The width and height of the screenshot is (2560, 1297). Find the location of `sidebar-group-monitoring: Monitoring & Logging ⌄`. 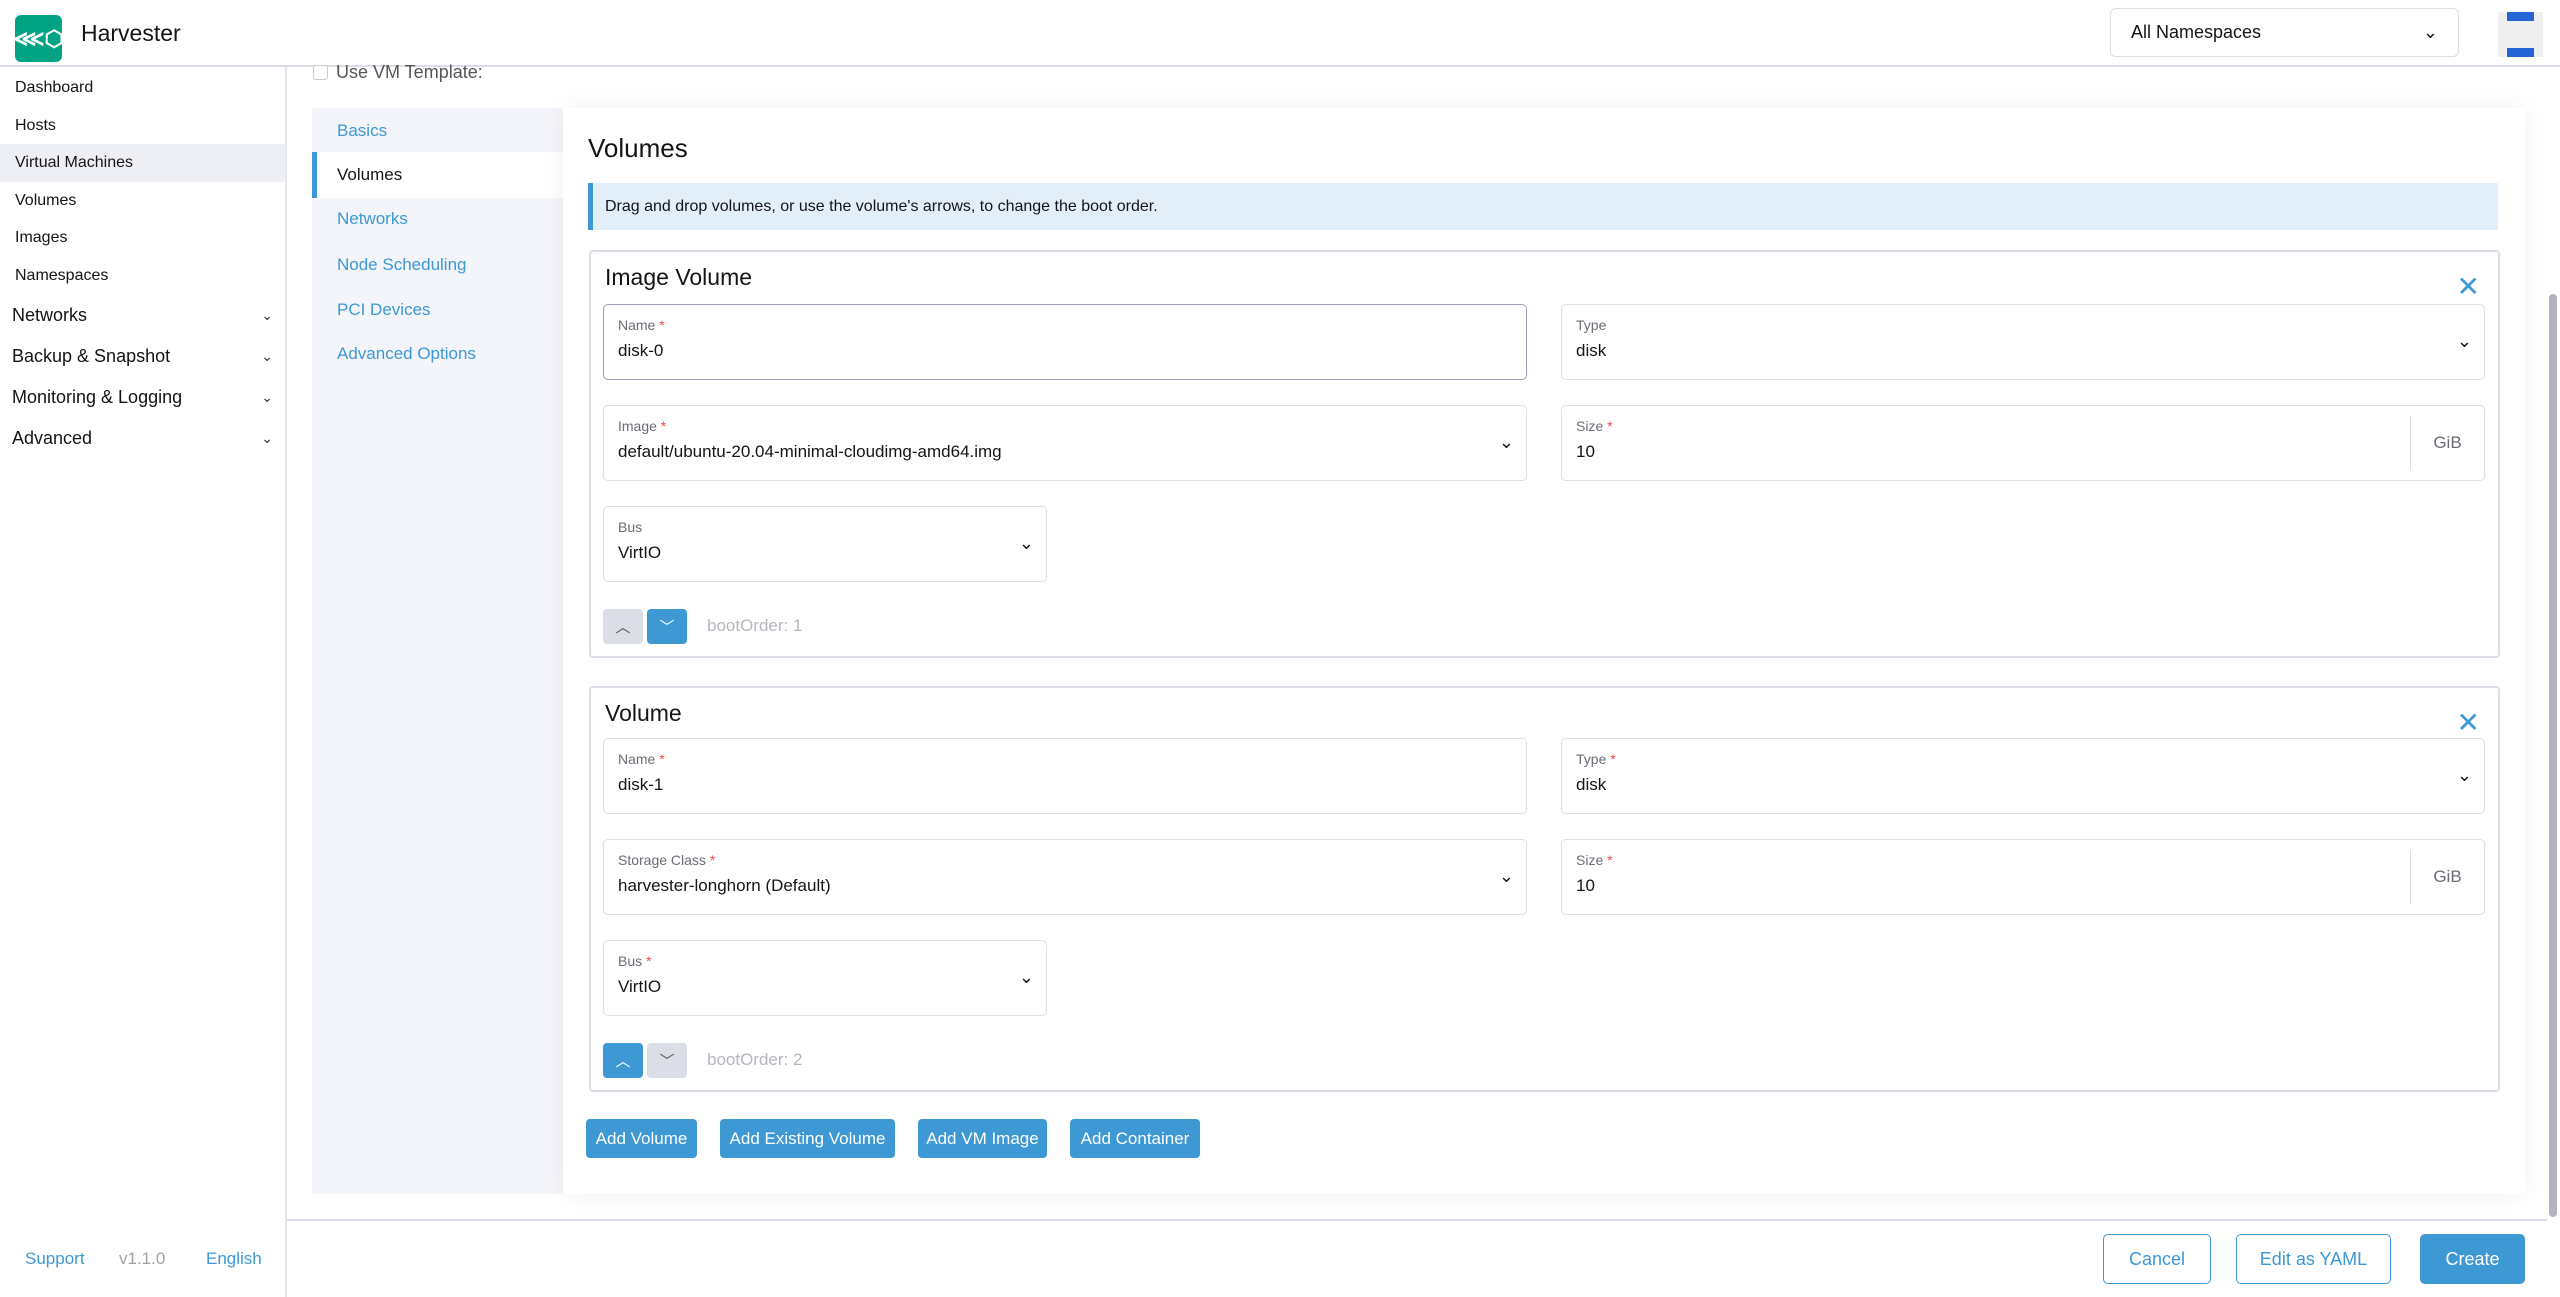

sidebar-group-monitoring: Monitoring & Logging ⌄ is located at coordinates (142, 397).